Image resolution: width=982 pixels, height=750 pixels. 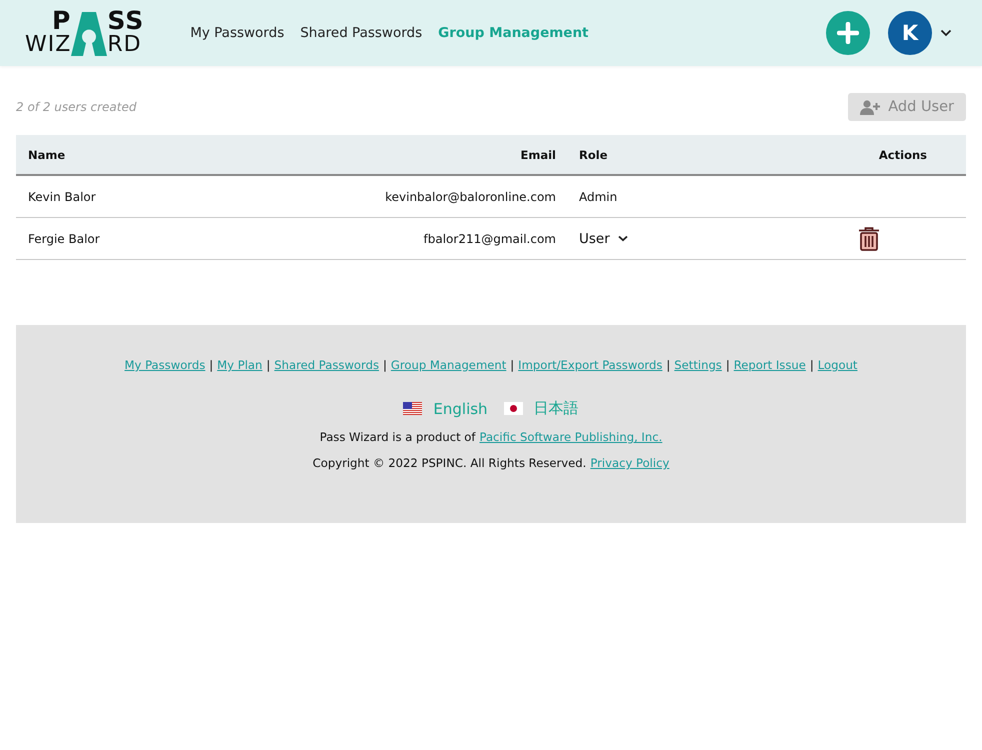 I want to click on language-option: 日本語, so click(x=541, y=408).